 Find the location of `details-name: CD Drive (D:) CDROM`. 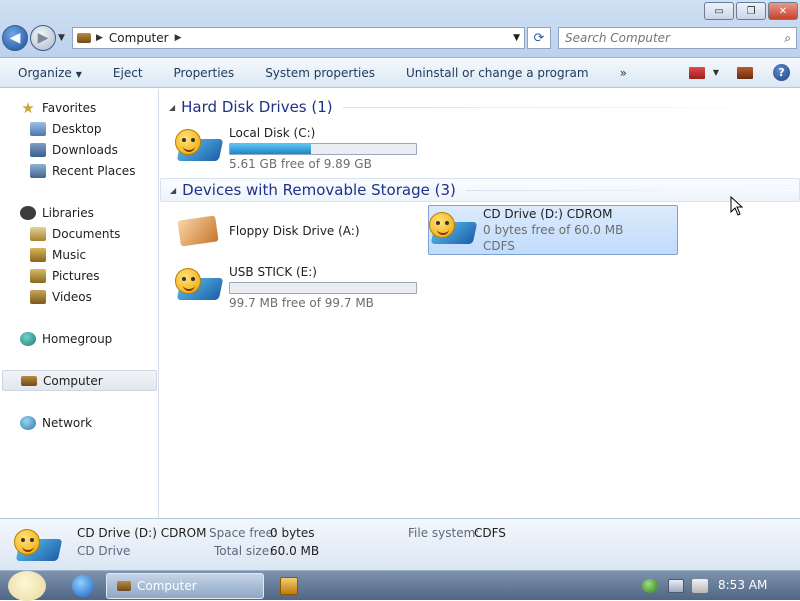

details-name: CD Drive (D:) CDROM is located at coordinates (142, 533).